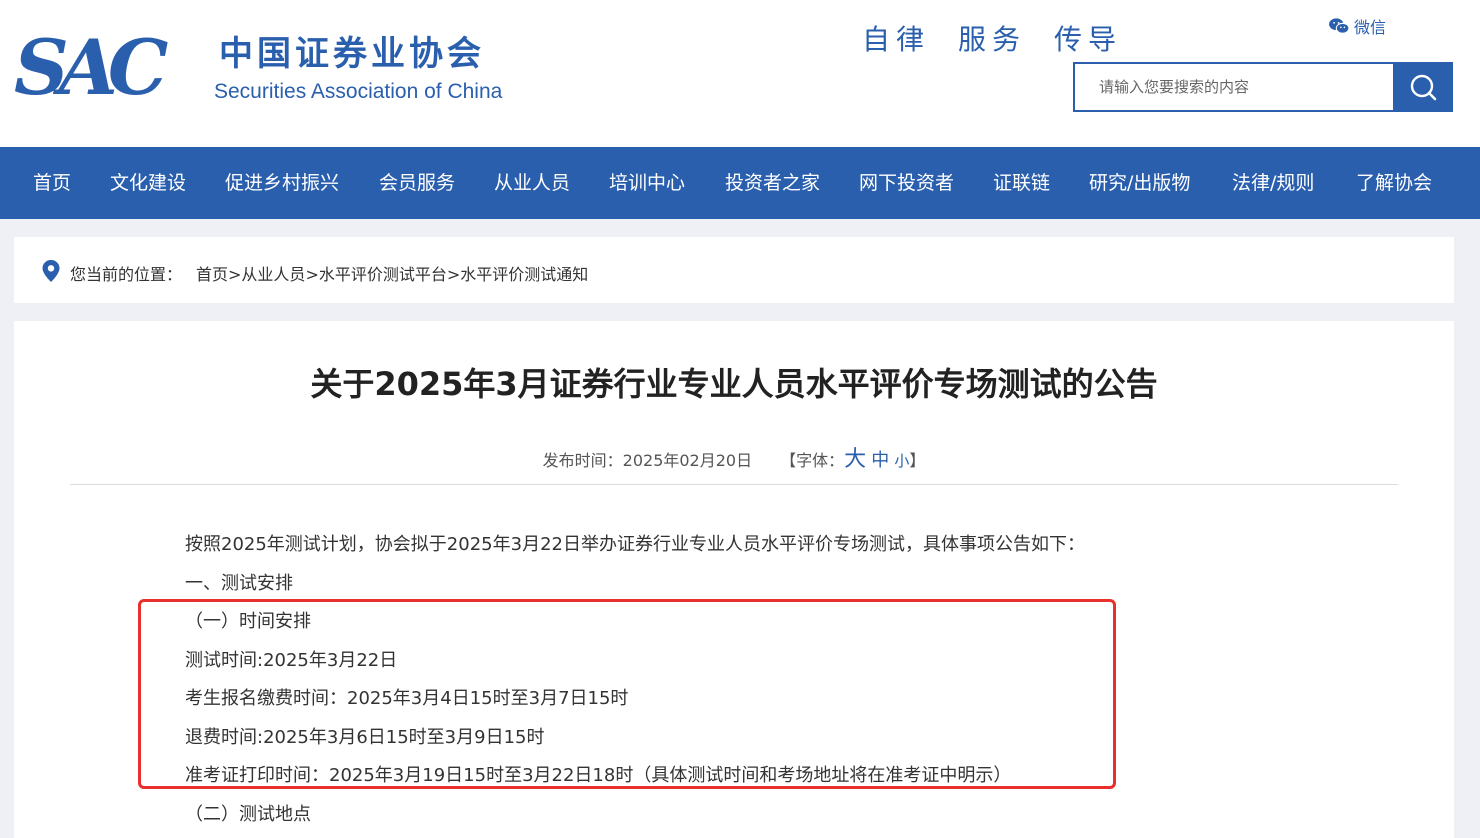  Describe the element at coordinates (532, 183) in the screenshot. I see `nav-item-practitioners: 从业人员` at that location.